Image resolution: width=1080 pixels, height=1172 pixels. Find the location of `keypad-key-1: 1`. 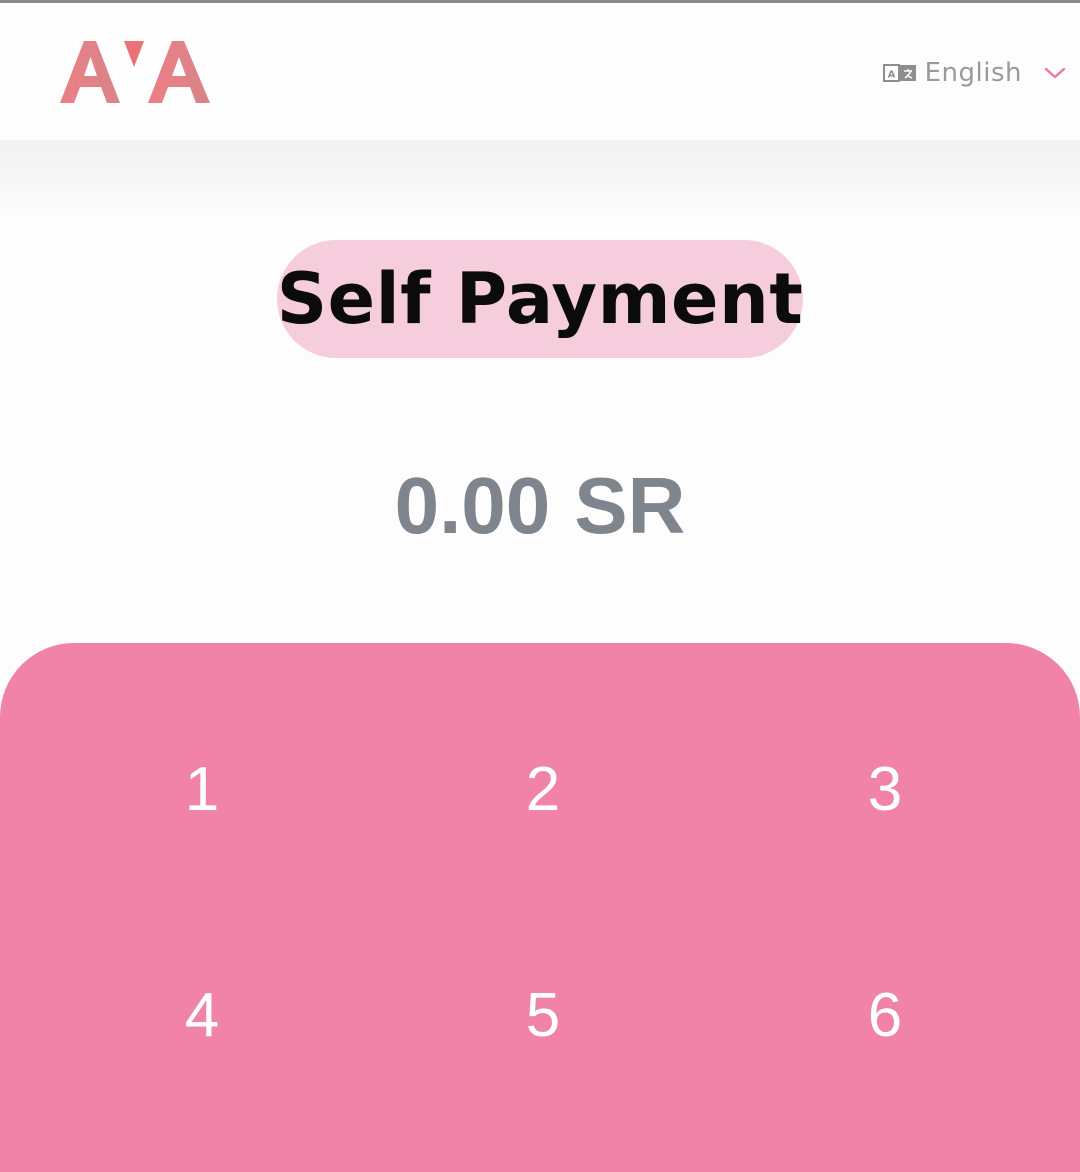

keypad-key-1: 1 is located at coordinates (202, 789).